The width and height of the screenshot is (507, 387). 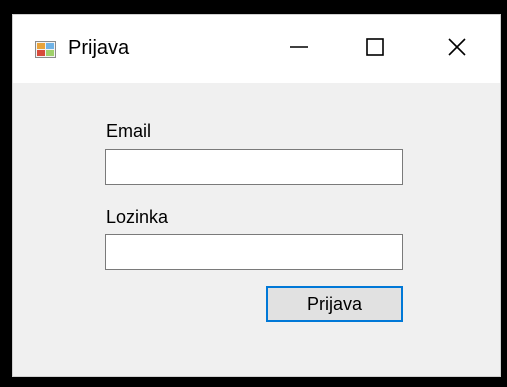 What do you see at coordinates (46, 49) in the screenshot?
I see `windows-form-icon` at bounding box center [46, 49].